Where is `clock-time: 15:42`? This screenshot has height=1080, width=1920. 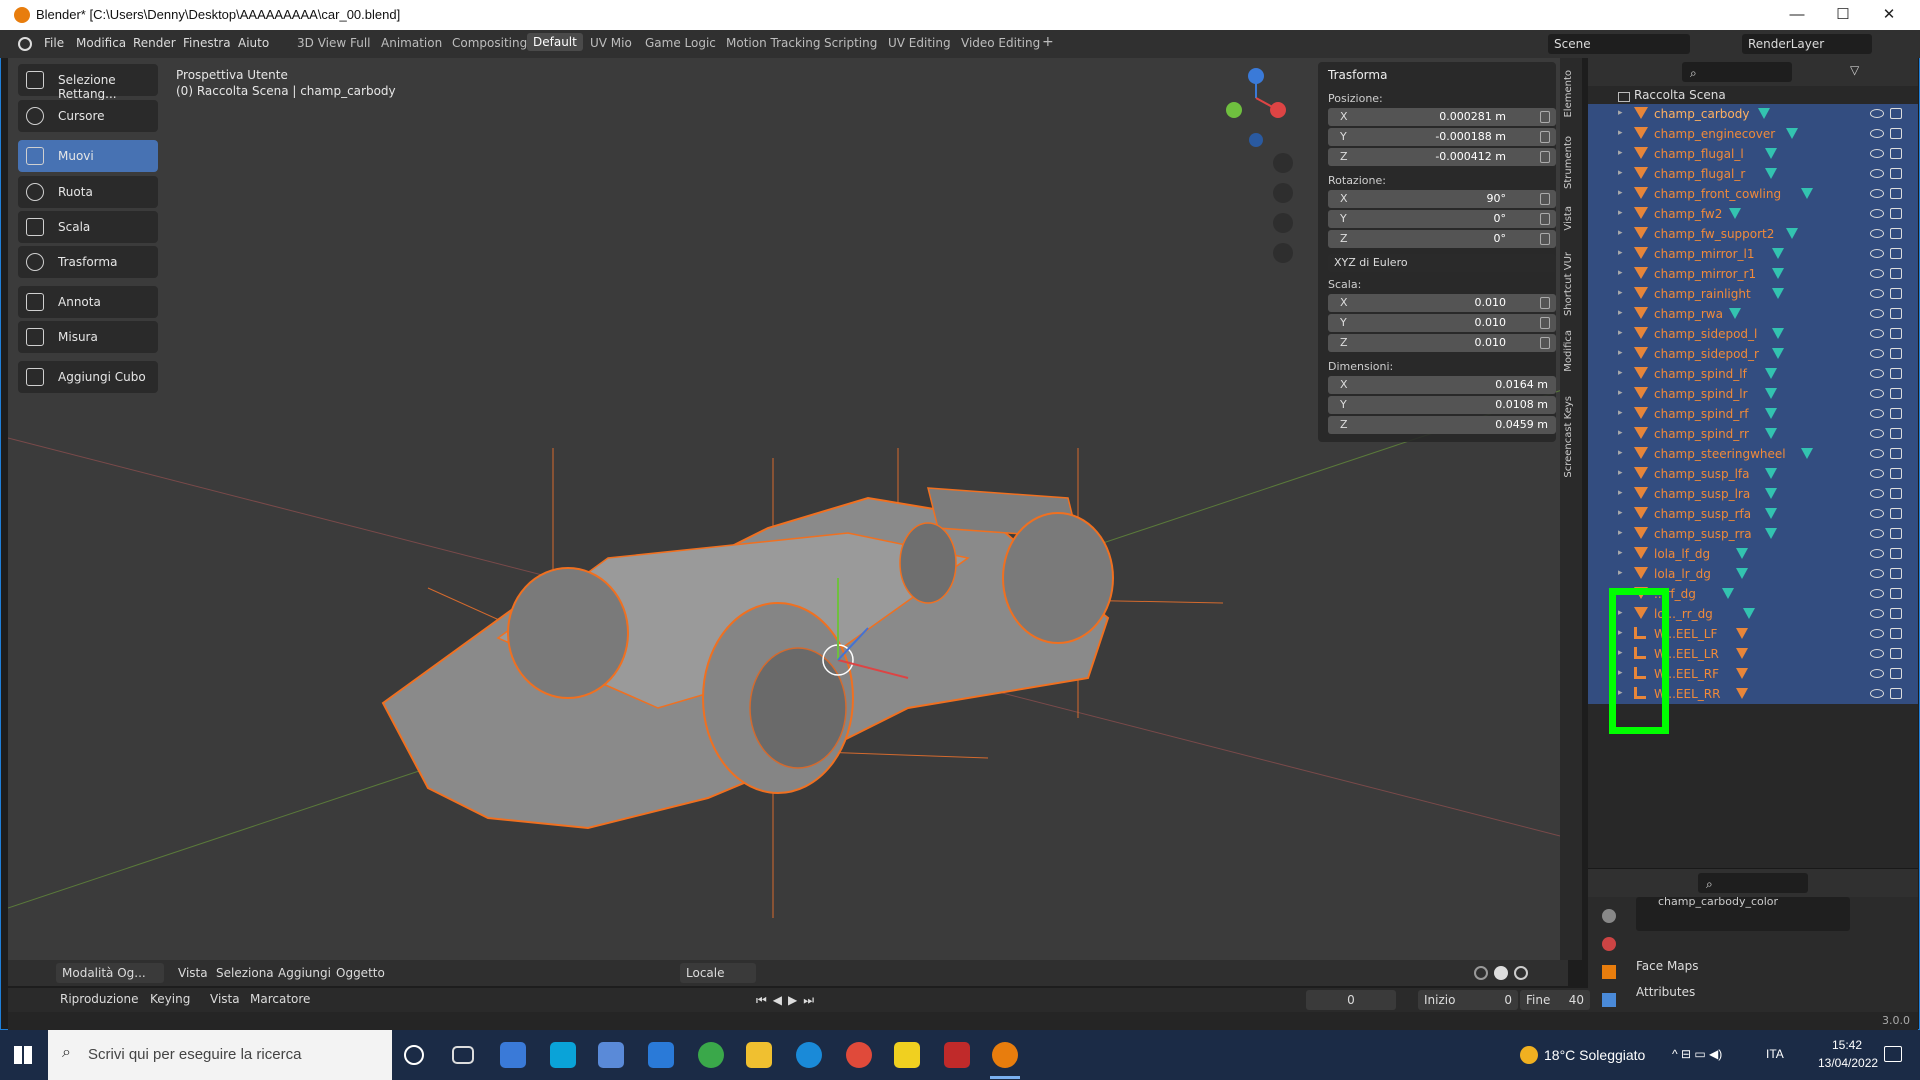 clock-time: 15:42 is located at coordinates (1847, 1045).